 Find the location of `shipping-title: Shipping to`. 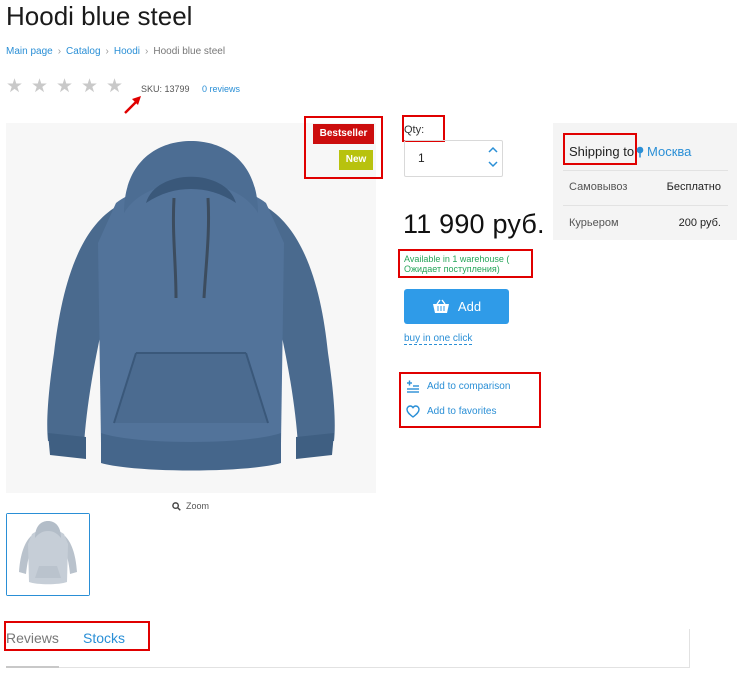

shipping-title: Shipping to is located at coordinates (602, 151).